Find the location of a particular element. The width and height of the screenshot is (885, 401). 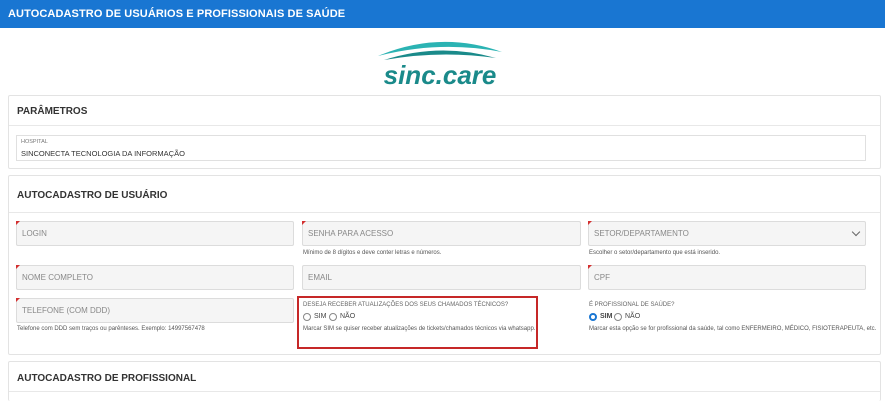

setor-placeholder: SETOR/DEPARTAMENTO is located at coordinates (641, 233).